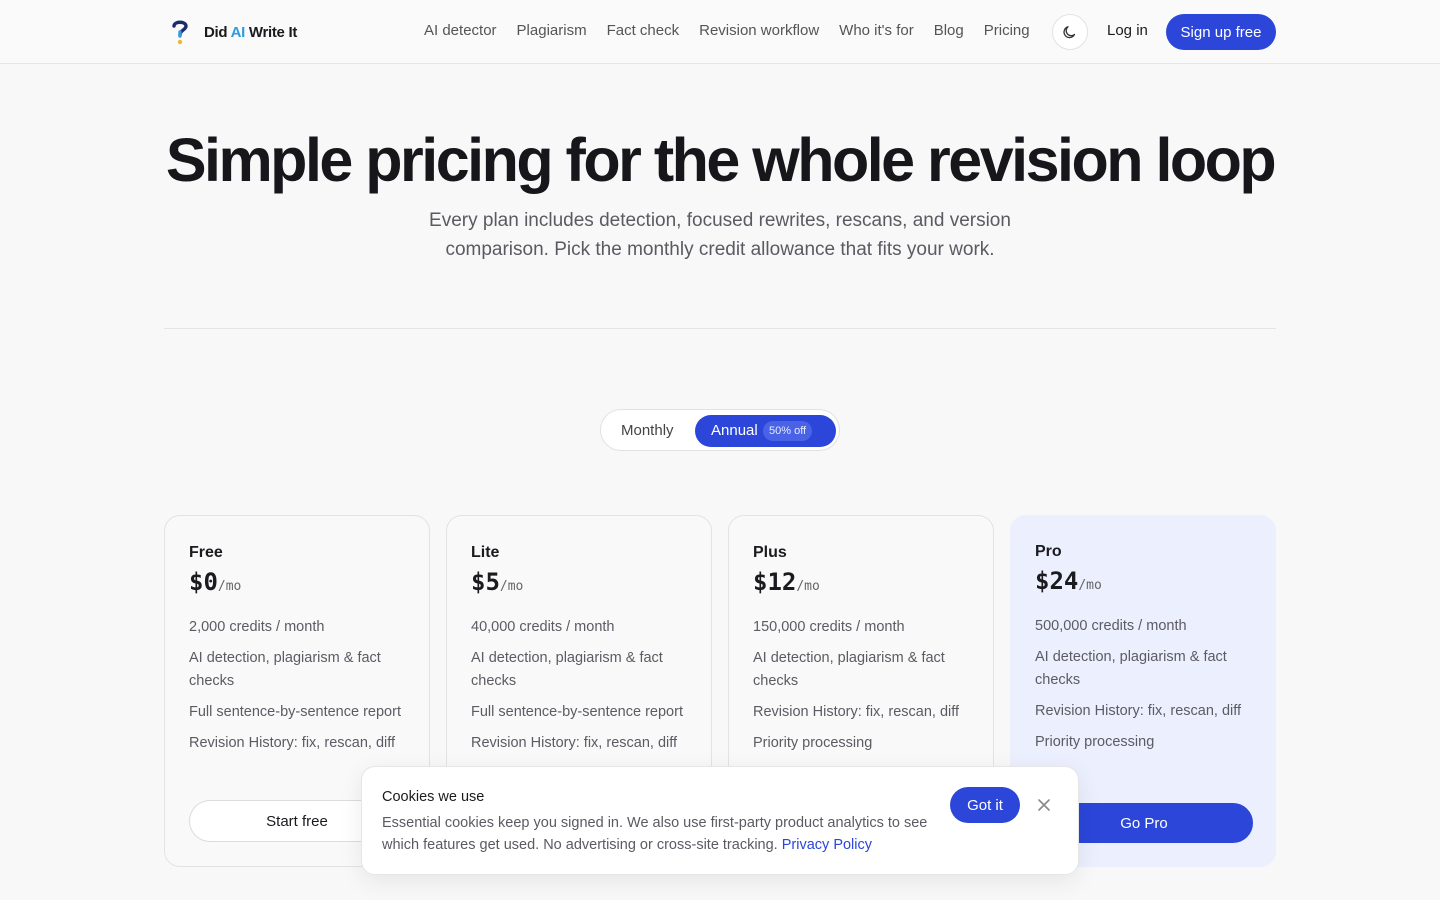  I want to click on toggle-annual-label: Annual, so click(734, 430).